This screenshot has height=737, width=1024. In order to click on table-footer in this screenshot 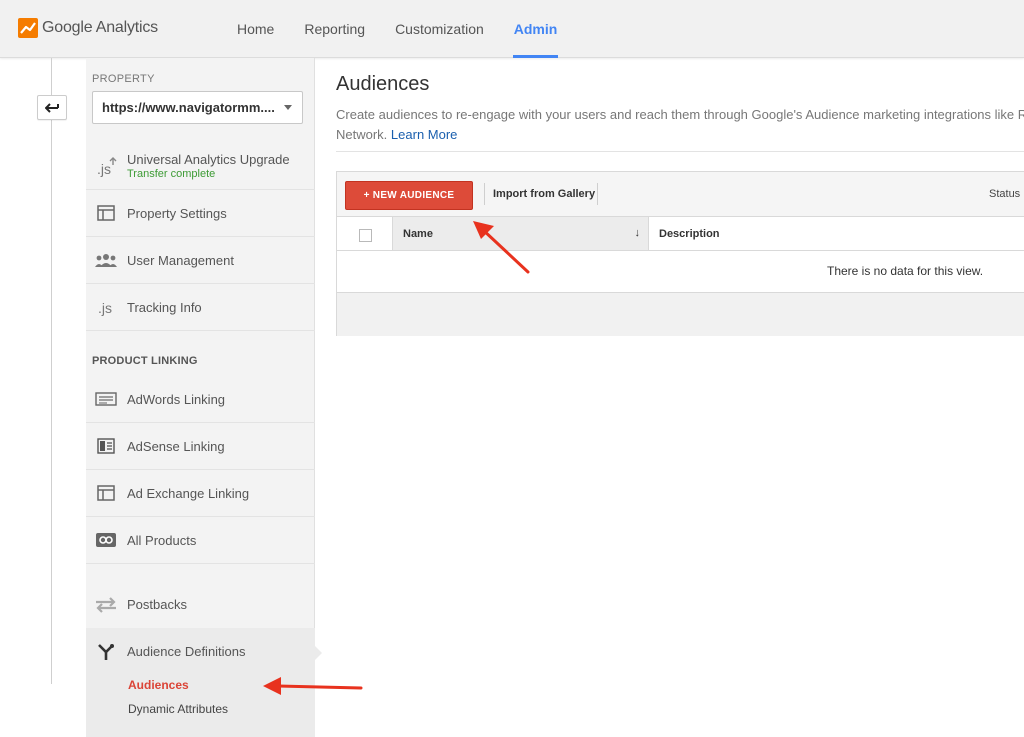, I will do `click(680, 314)`.